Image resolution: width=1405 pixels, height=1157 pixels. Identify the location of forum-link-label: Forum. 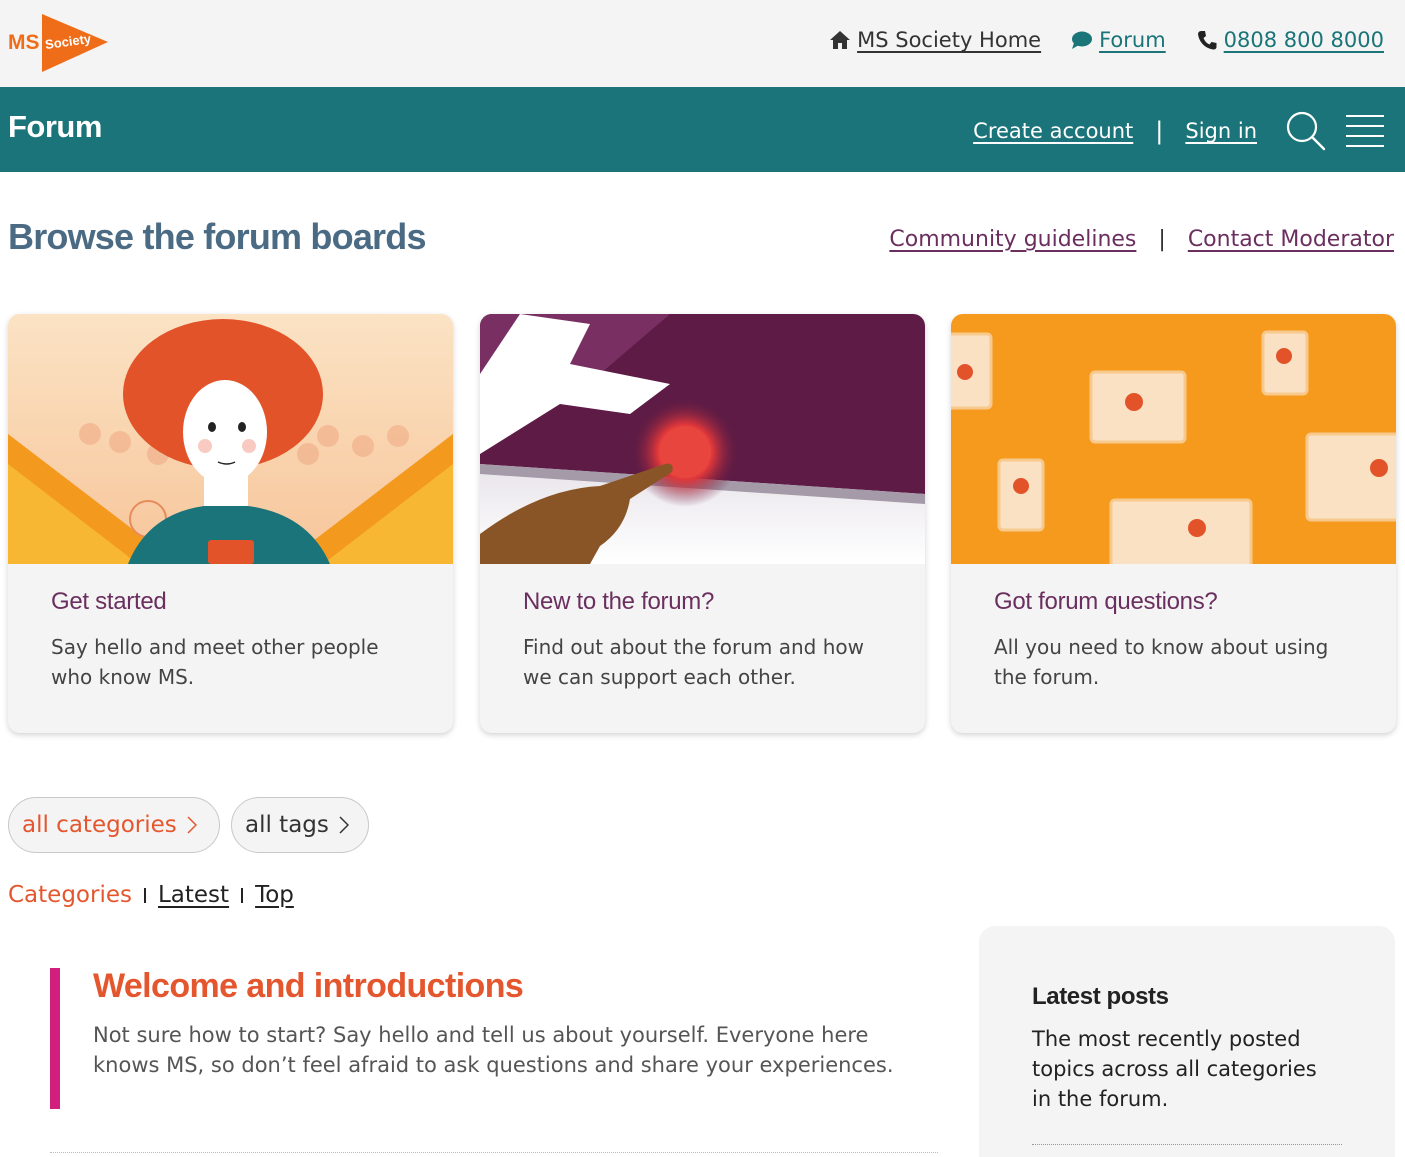
(1132, 40).